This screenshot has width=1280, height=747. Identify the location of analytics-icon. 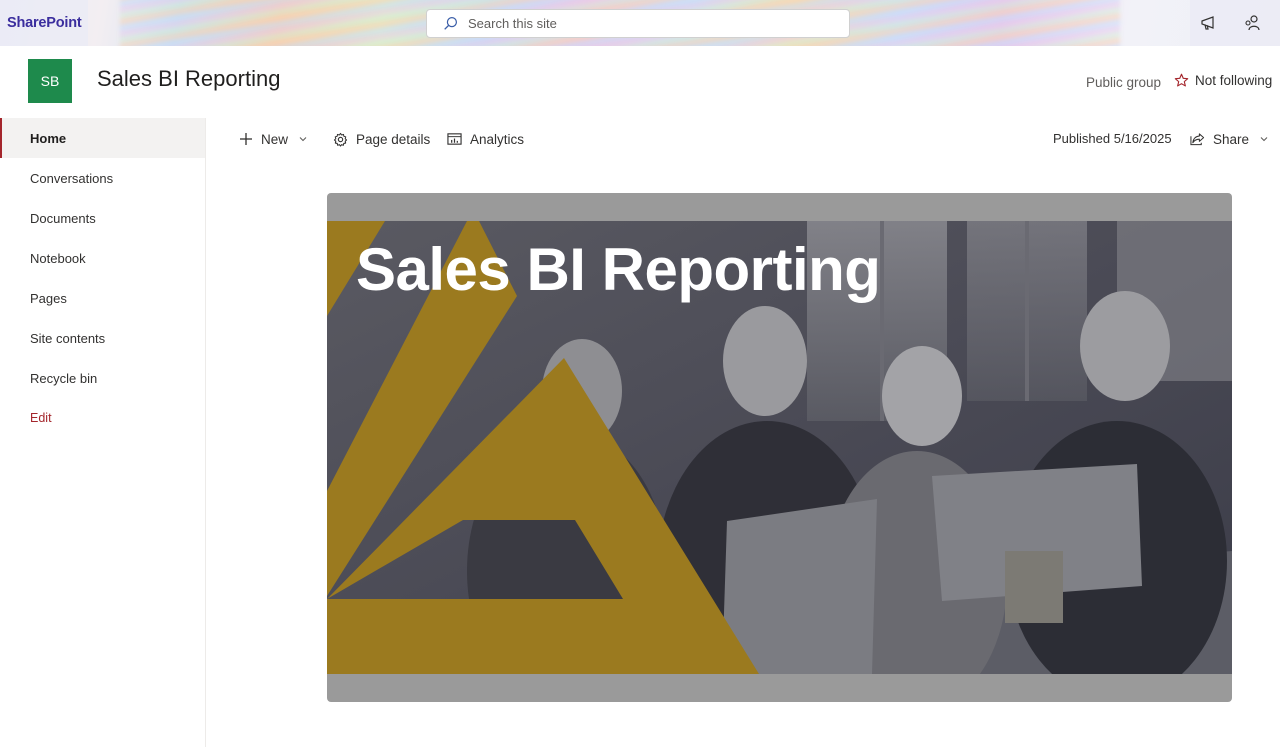
(454, 139).